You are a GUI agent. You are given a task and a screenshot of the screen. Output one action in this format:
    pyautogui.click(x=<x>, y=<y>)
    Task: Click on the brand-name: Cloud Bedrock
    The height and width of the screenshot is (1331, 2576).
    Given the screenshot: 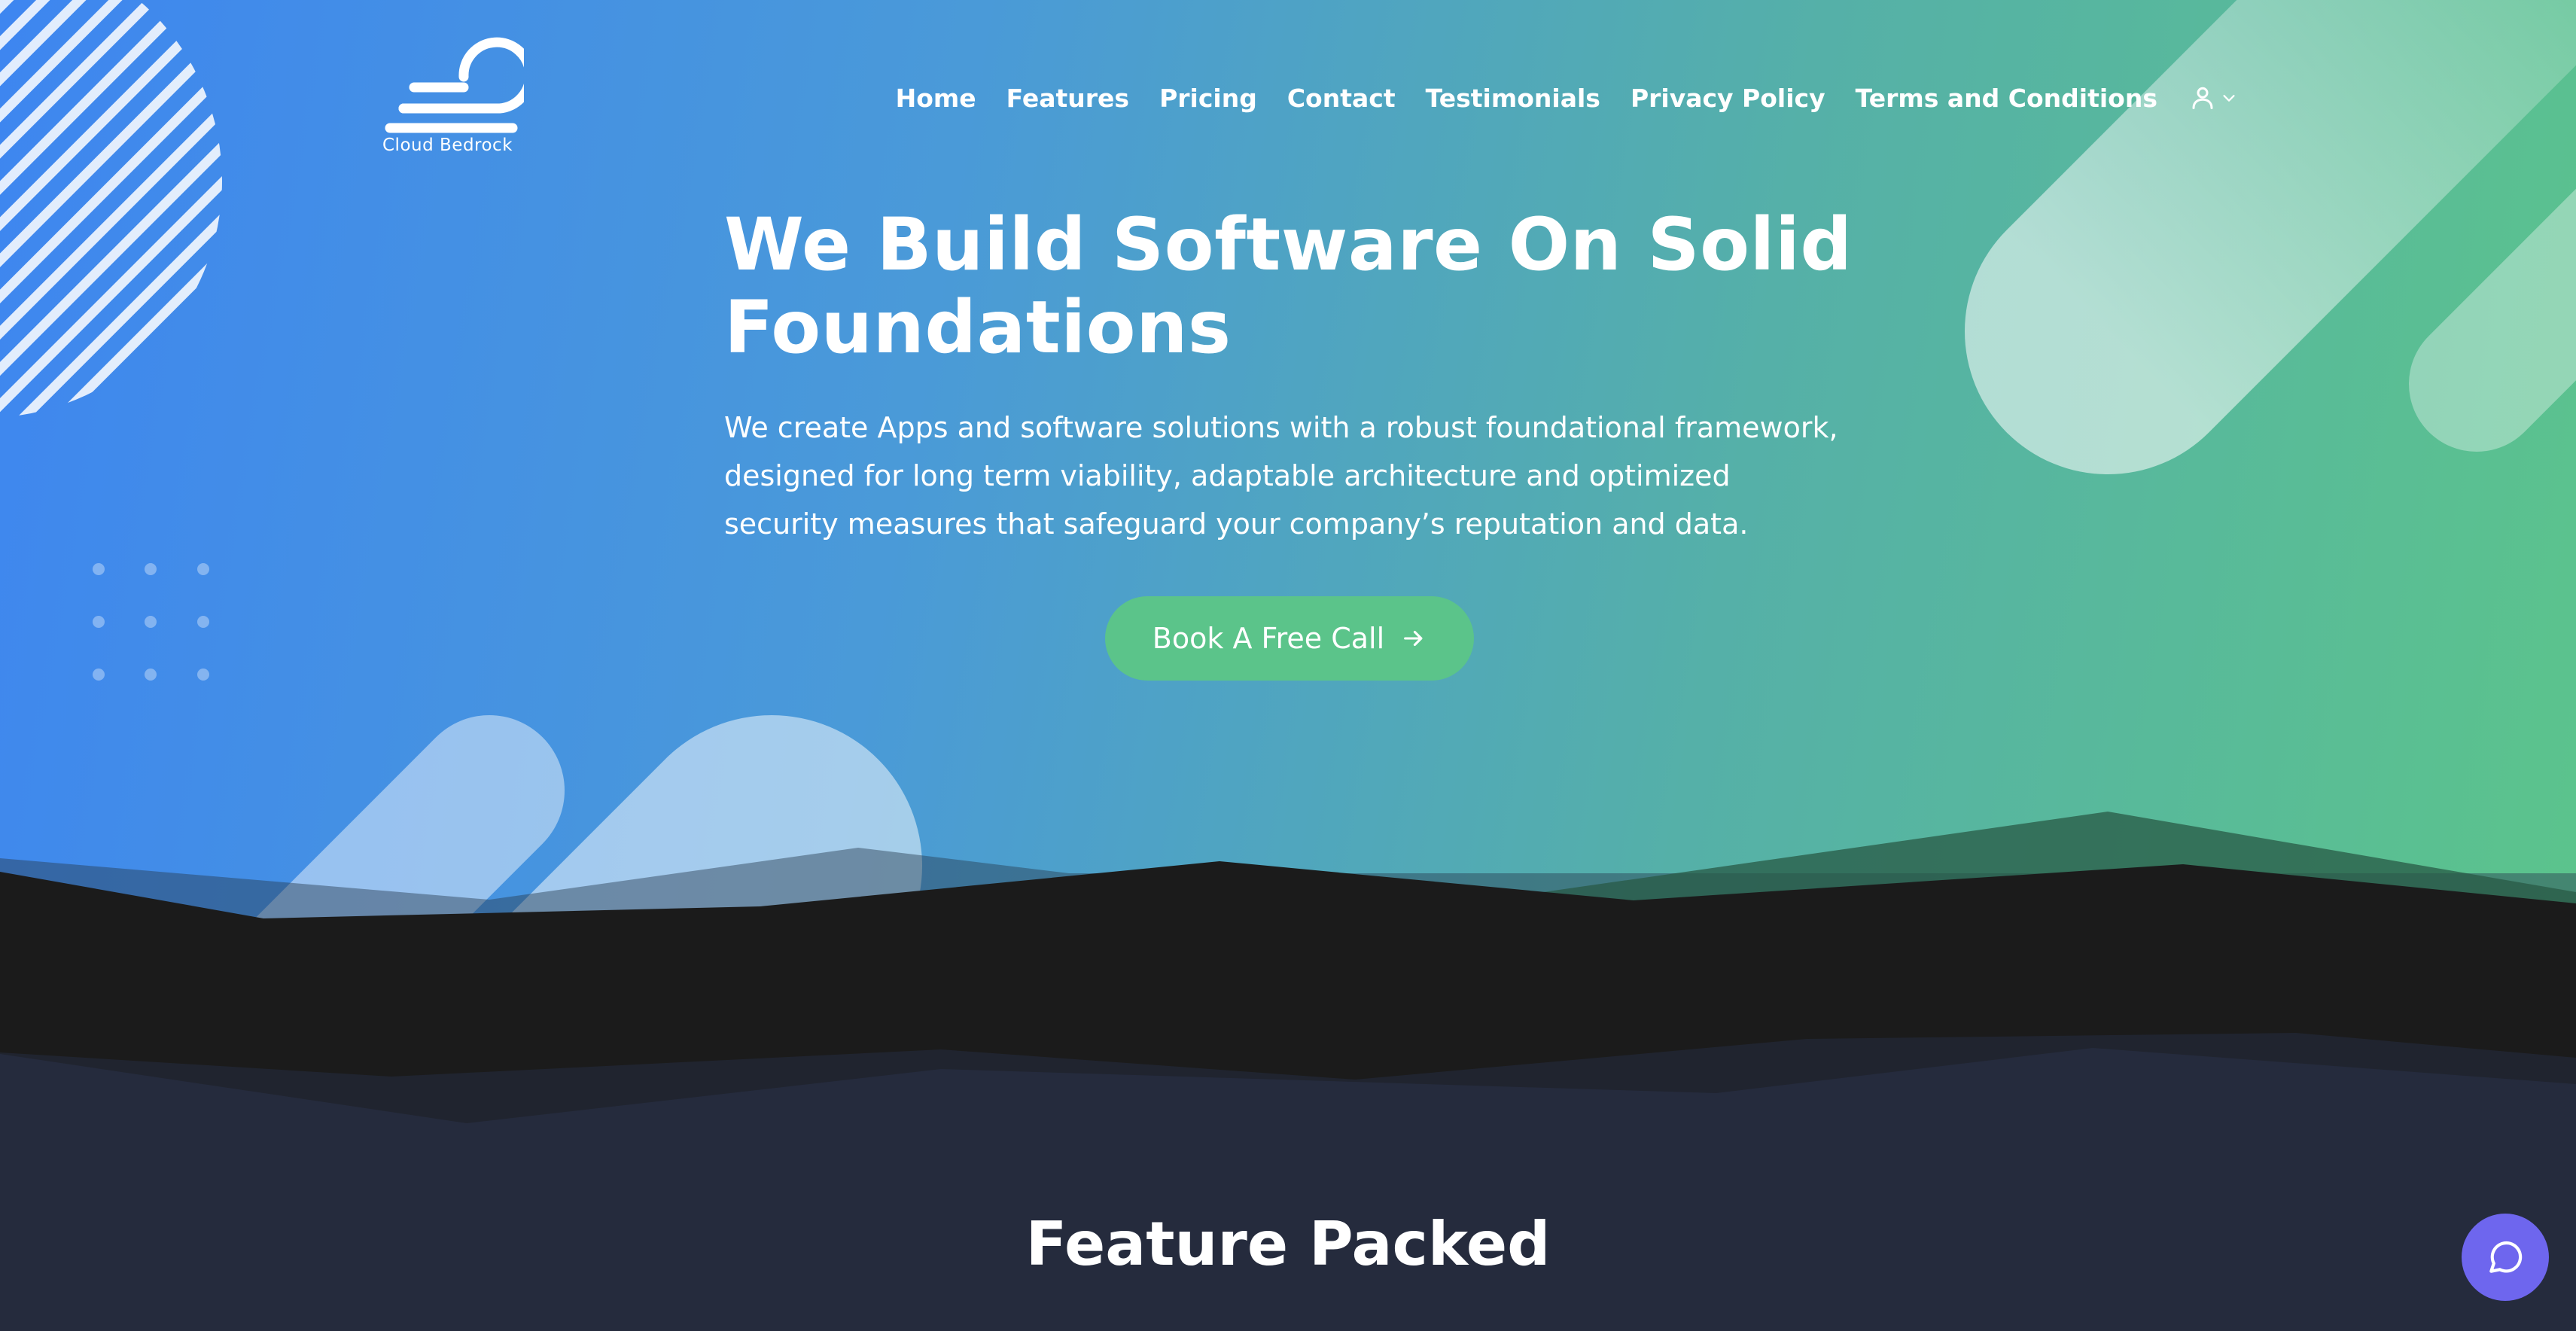 What is the action you would take?
    pyautogui.click(x=448, y=145)
    